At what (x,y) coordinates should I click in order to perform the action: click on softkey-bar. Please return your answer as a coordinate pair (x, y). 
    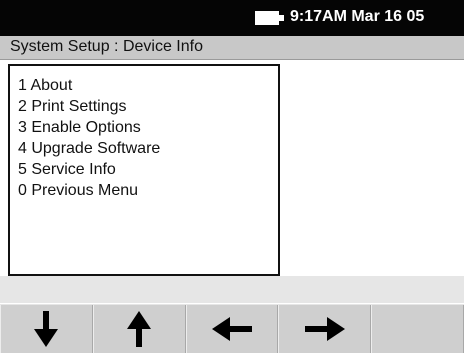
    Looking at the image, I should click on (232, 329).